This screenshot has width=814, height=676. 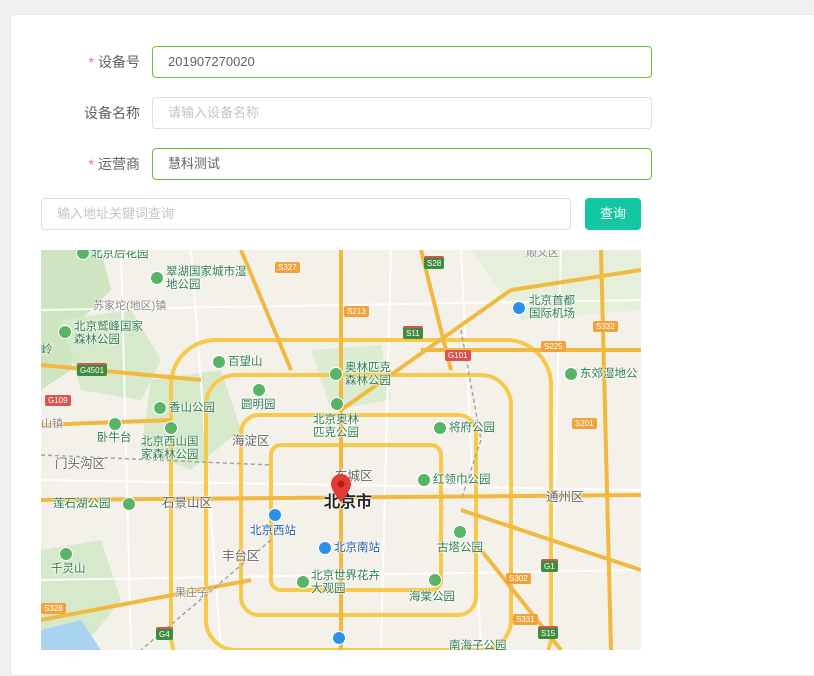 What do you see at coordinates (518, 578) in the screenshot?
I see `road-shield: S302` at bounding box center [518, 578].